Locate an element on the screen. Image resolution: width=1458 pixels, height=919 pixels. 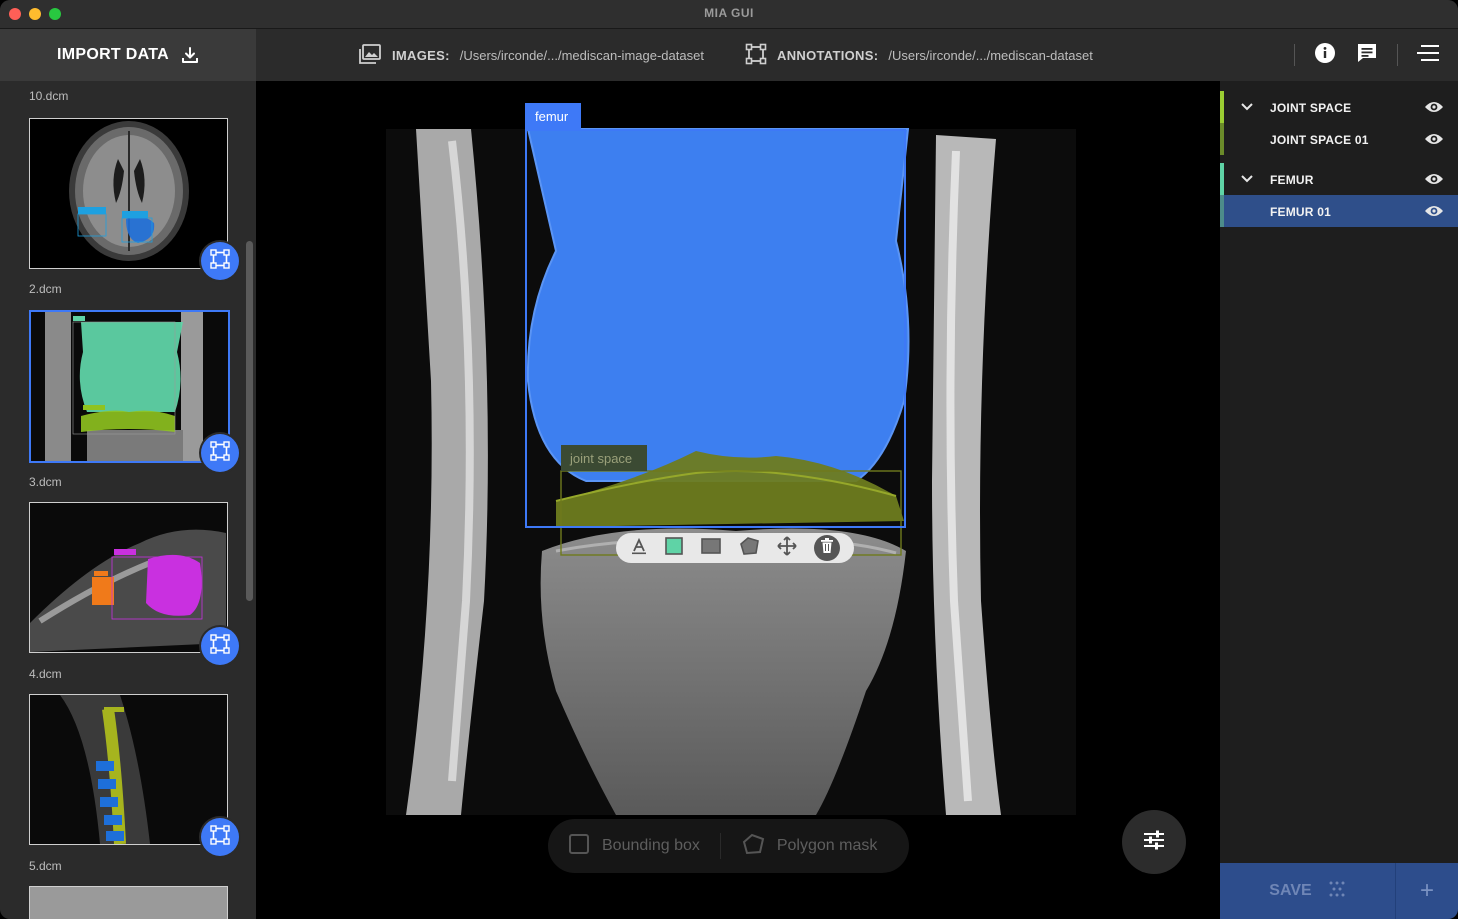
comment-icon is located at coordinates (1367, 55).